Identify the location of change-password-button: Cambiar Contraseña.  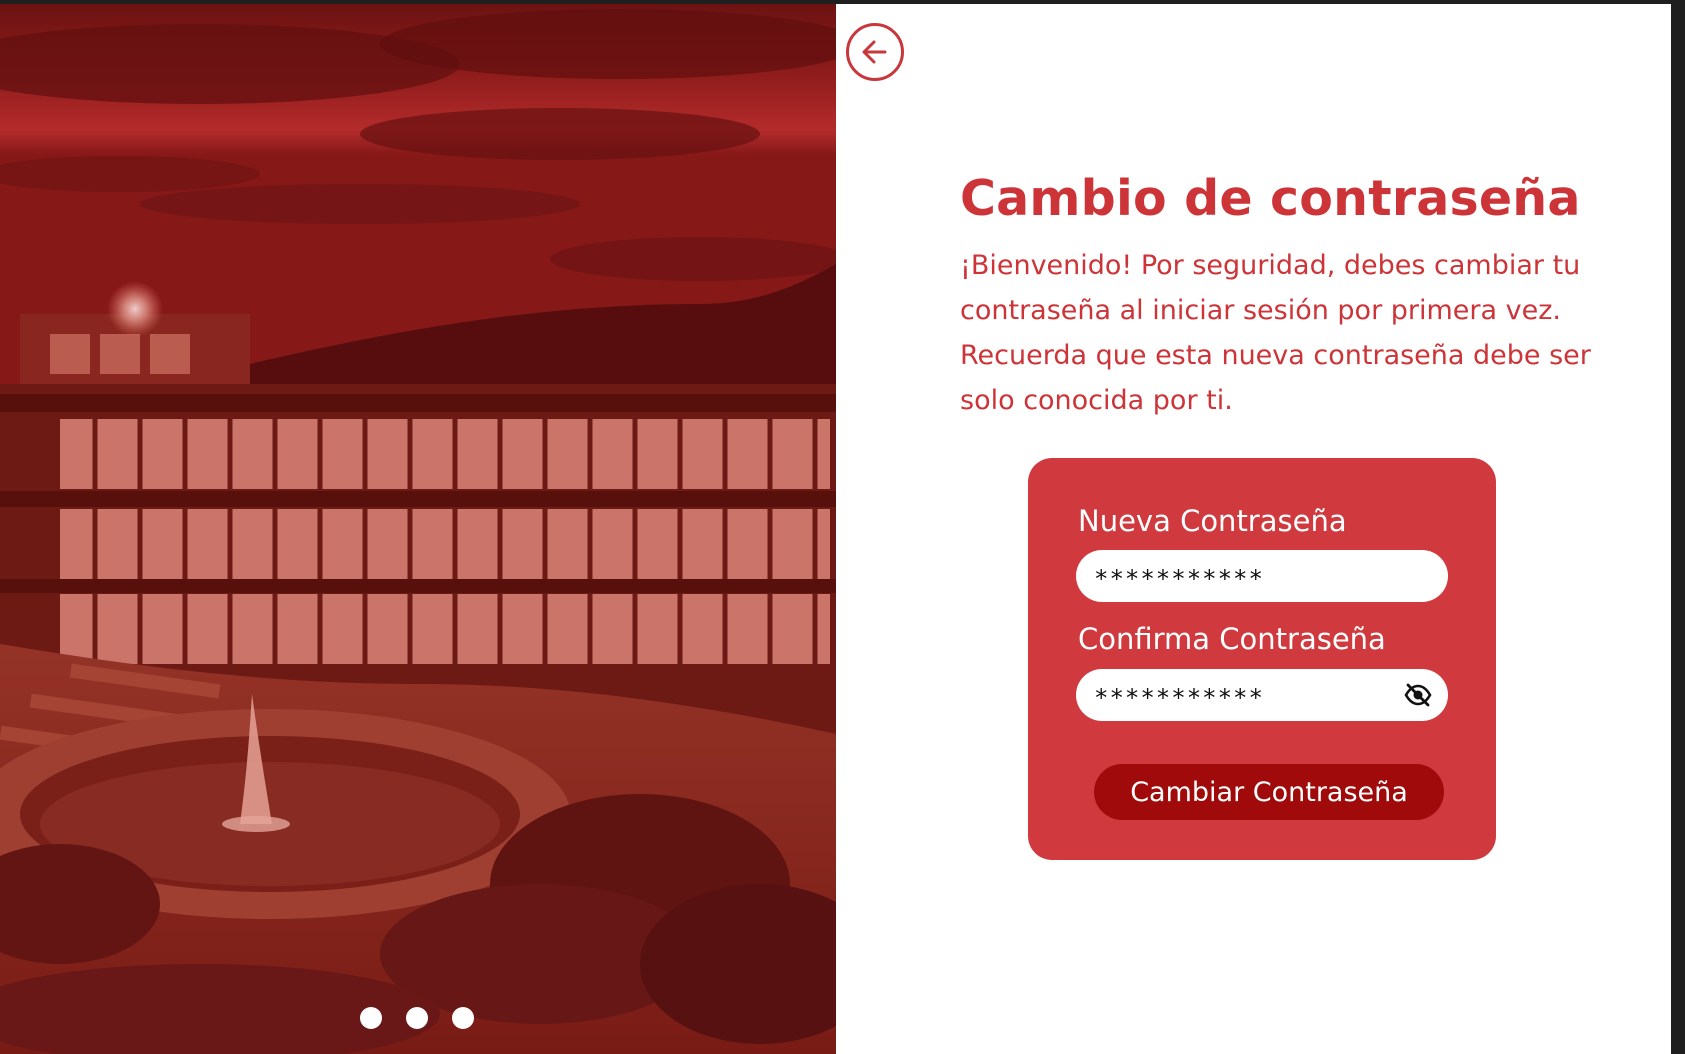
(1269, 792).